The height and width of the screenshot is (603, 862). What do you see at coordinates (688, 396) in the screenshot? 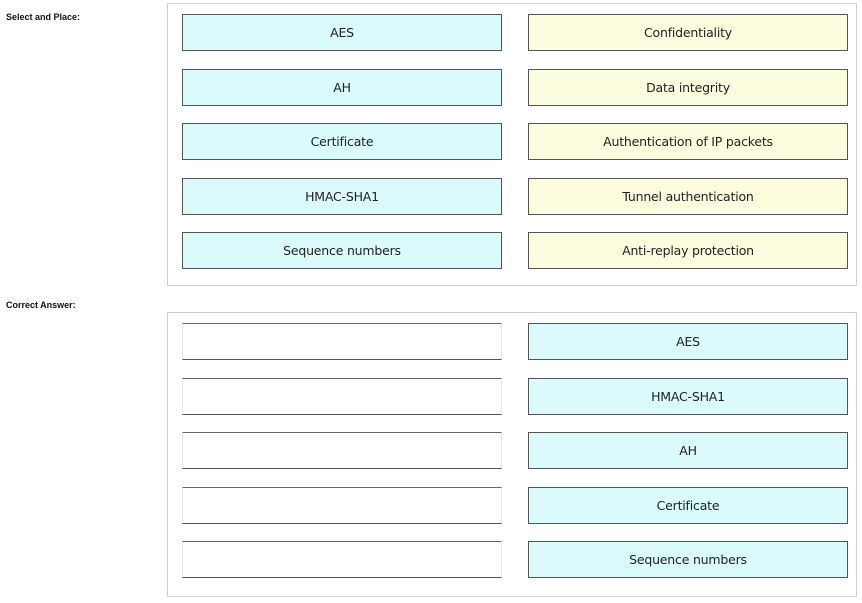
I see `answer-item-hmac-sha1: HMAC-SHA1` at bounding box center [688, 396].